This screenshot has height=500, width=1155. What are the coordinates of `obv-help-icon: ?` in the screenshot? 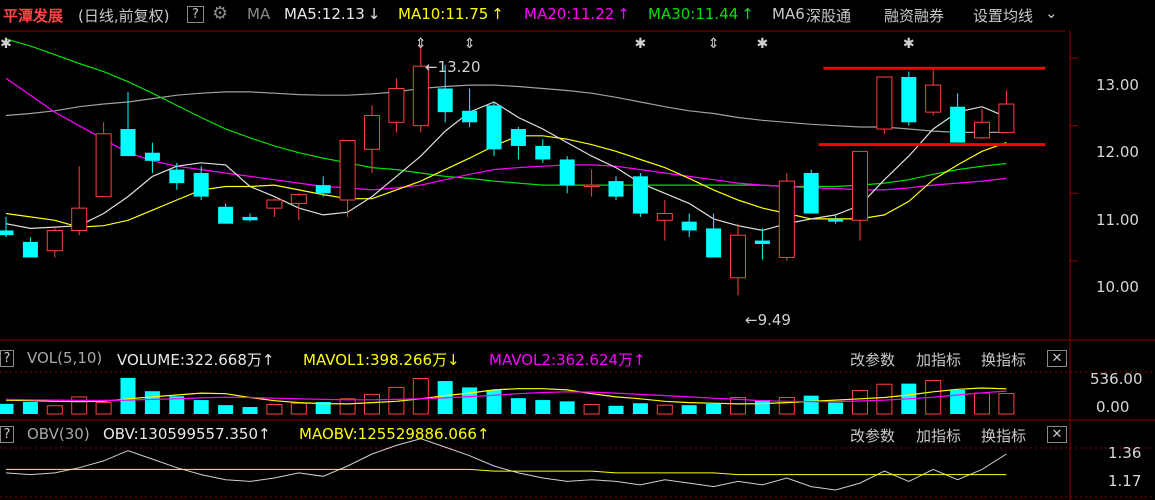 It's located at (7, 434).